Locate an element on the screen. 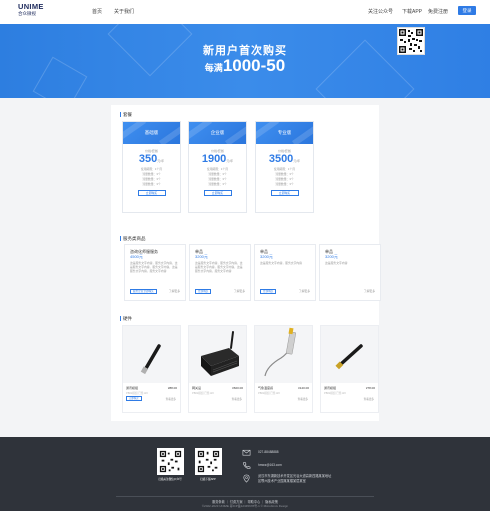 This screenshot has width=490, height=511. product-price: ¥600.00 is located at coordinates (237, 388).